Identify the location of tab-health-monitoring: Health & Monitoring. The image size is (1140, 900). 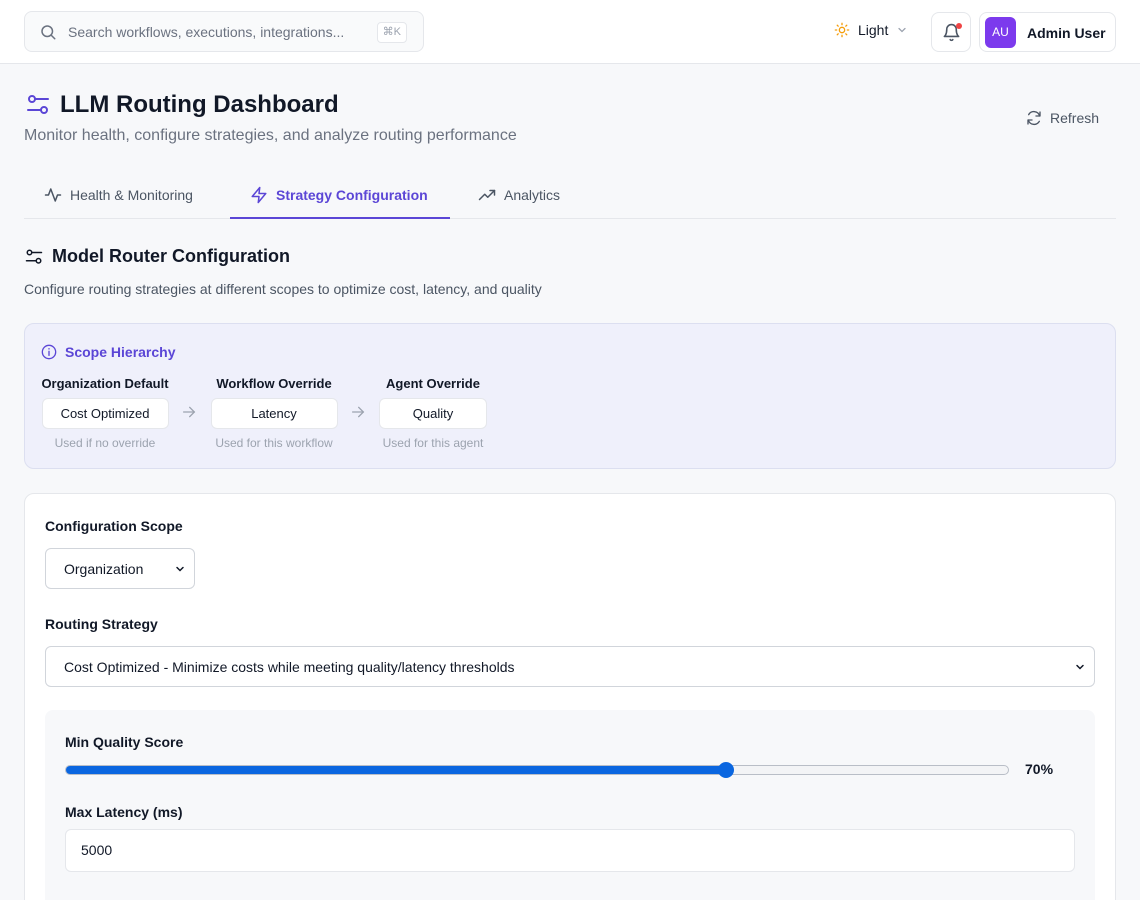
(118, 195).